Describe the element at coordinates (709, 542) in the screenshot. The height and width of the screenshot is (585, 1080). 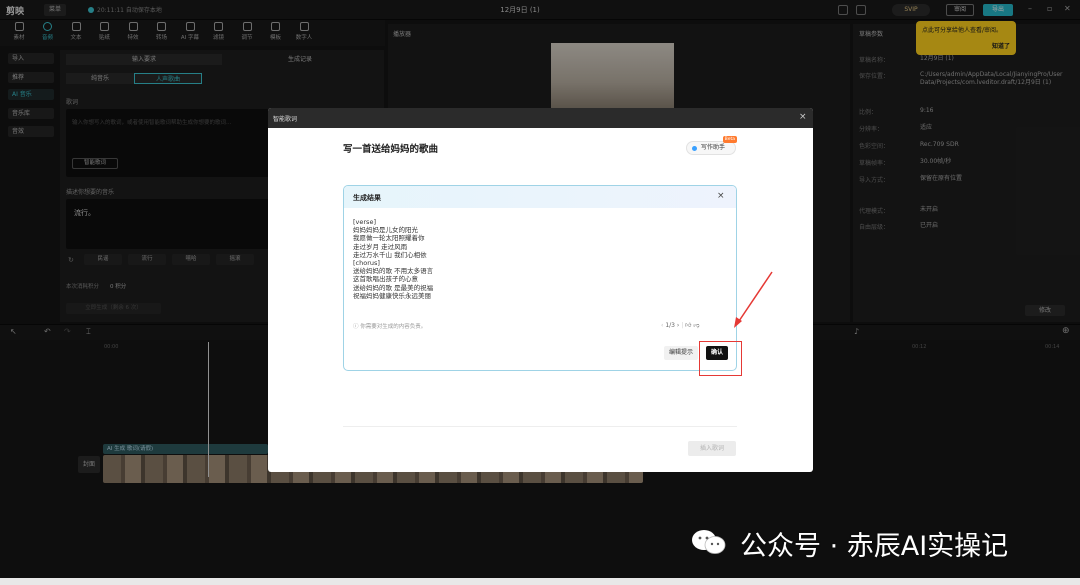
I see `wechat-icon` at that location.